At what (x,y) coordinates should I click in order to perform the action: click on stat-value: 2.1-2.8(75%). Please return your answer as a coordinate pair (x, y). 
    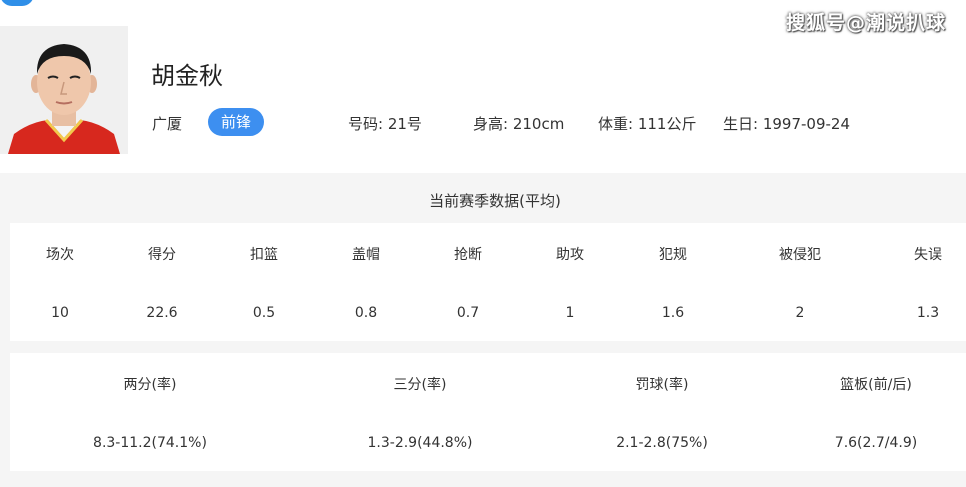
    Looking at the image, I should click on (662, 443).